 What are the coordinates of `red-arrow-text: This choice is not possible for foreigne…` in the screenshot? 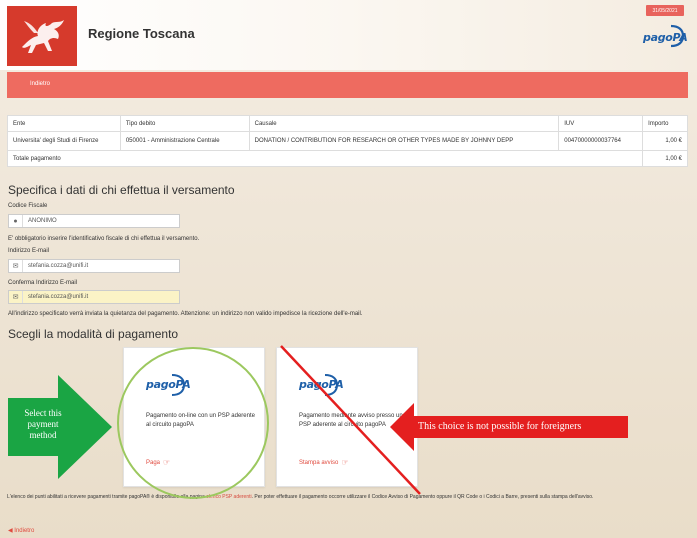 It's located at (500, 426).